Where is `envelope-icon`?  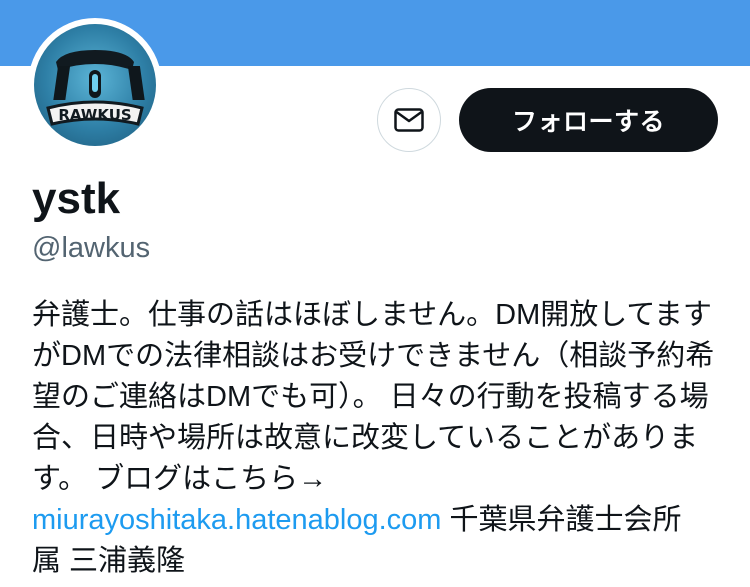
envelope-icon is located at coordinates (409, 120).